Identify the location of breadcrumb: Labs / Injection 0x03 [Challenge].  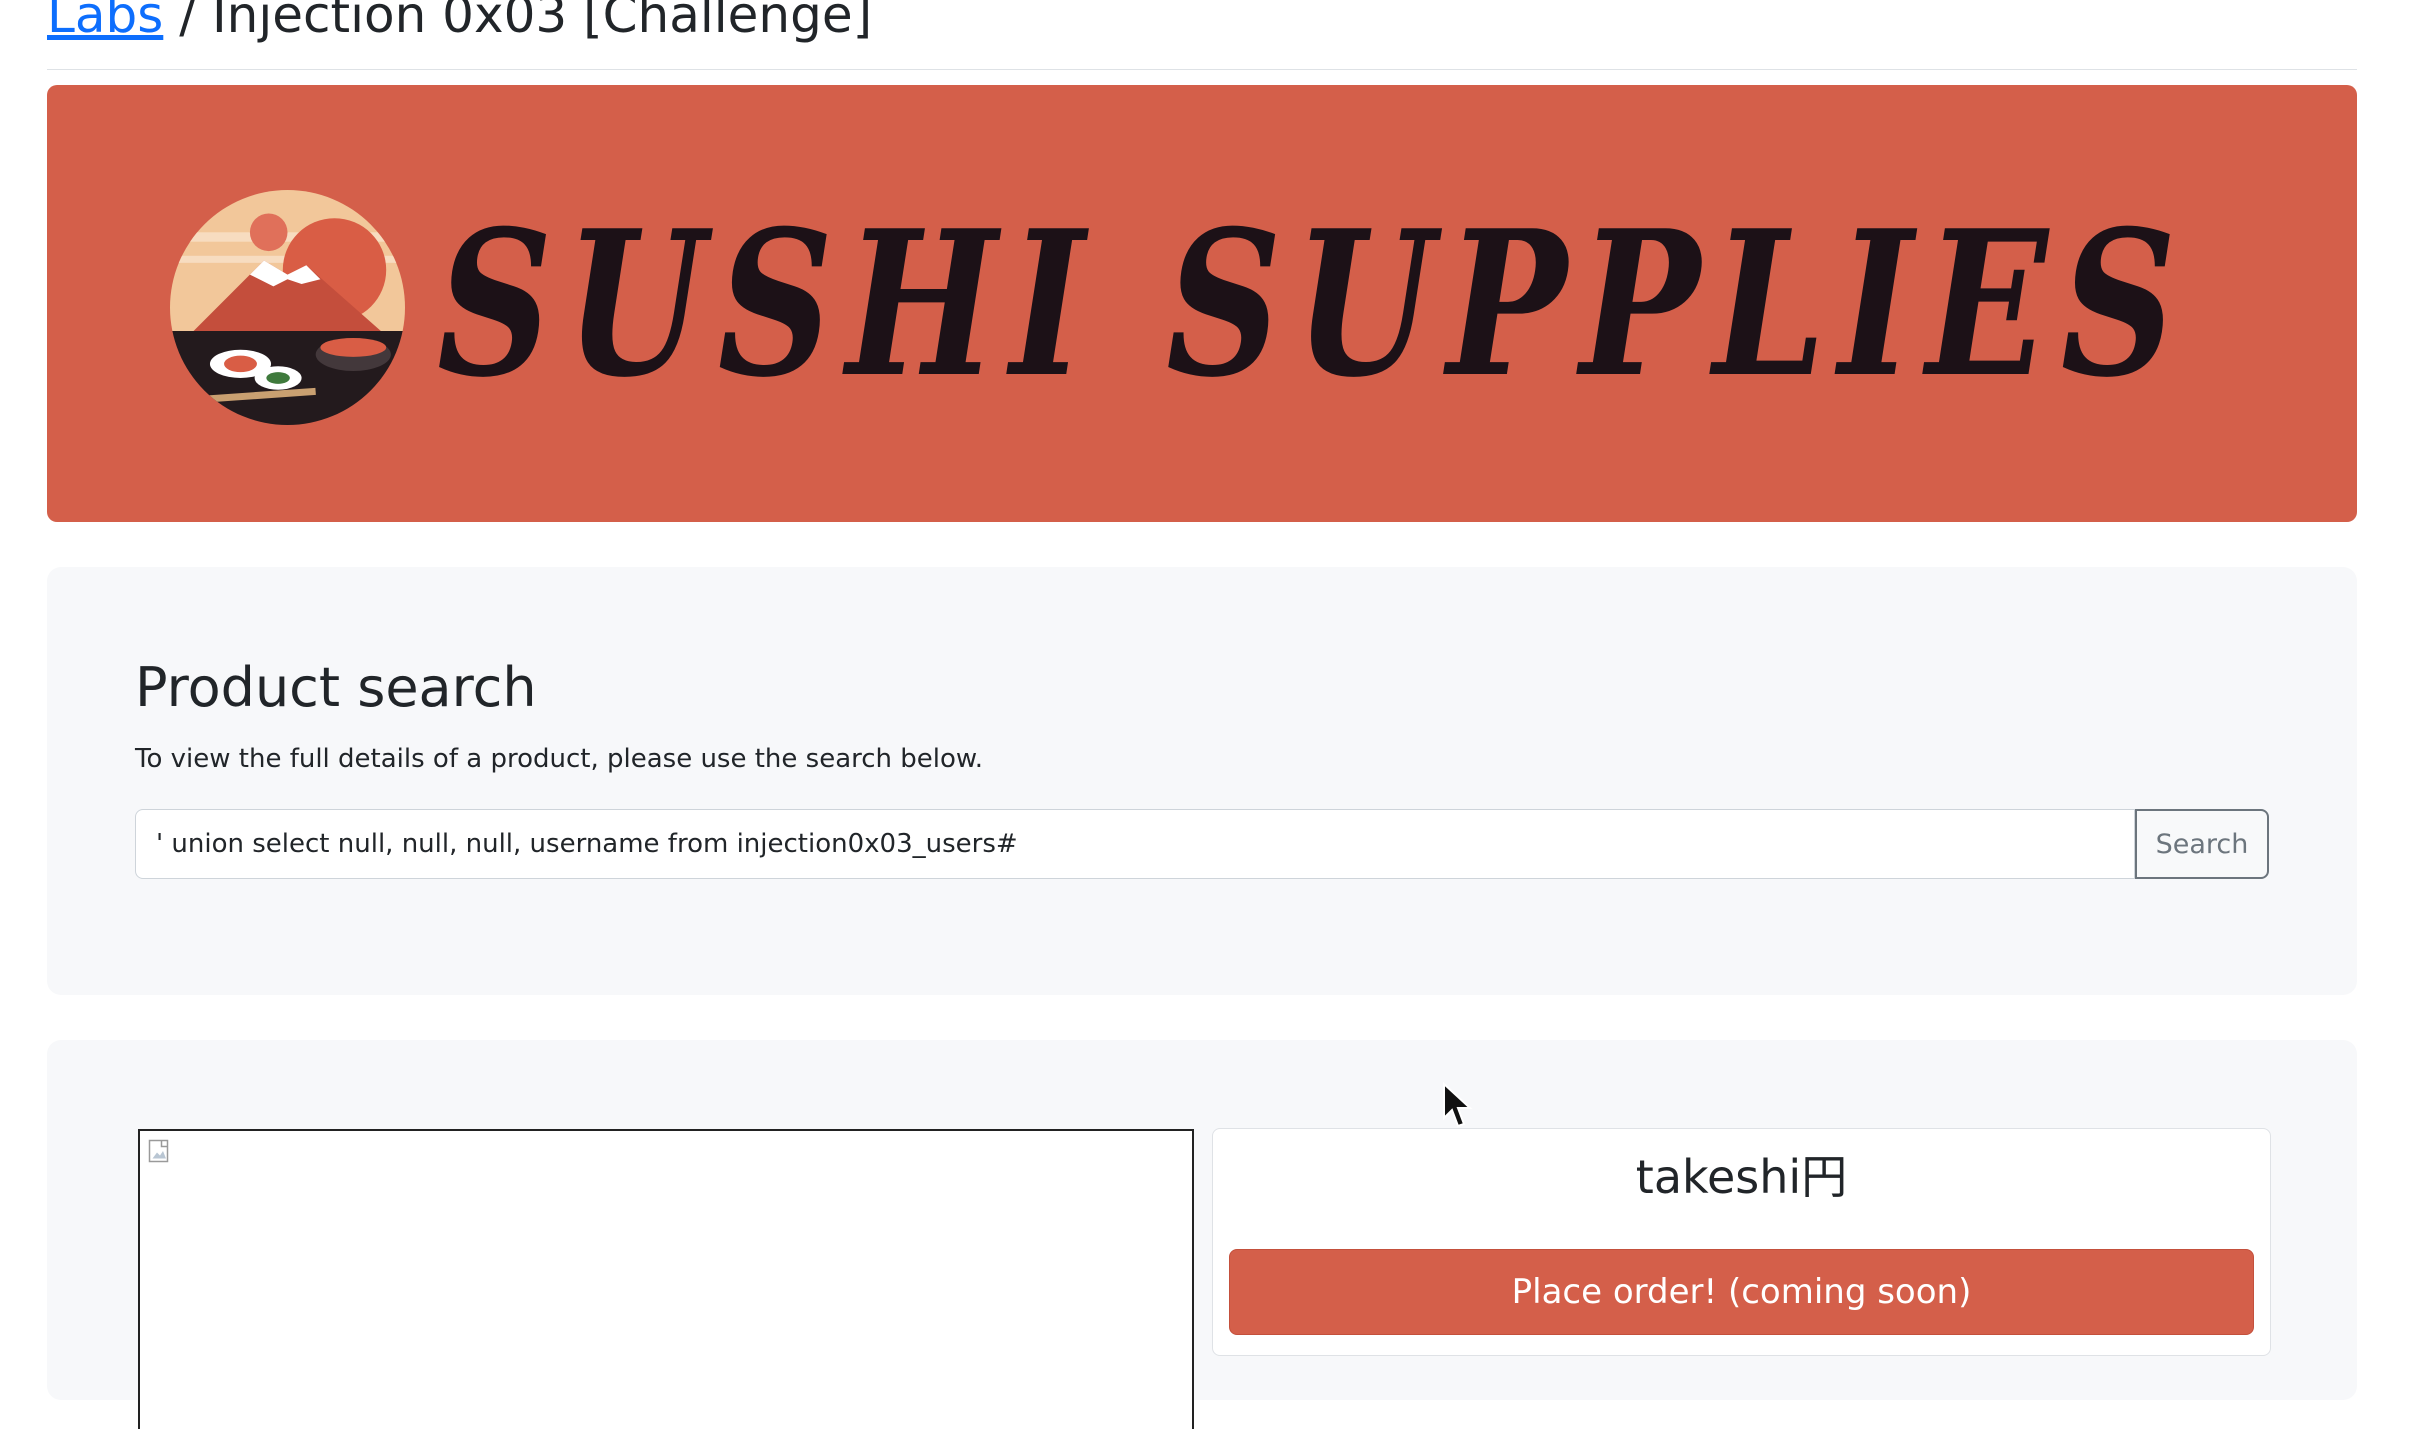
(1202, 35).